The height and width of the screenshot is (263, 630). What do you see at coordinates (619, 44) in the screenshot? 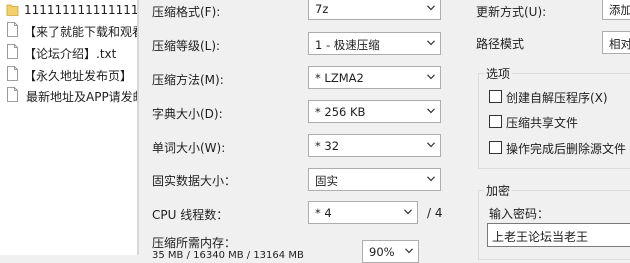
I see `path-mode-value: 相对` at bounding box center [619, 44].